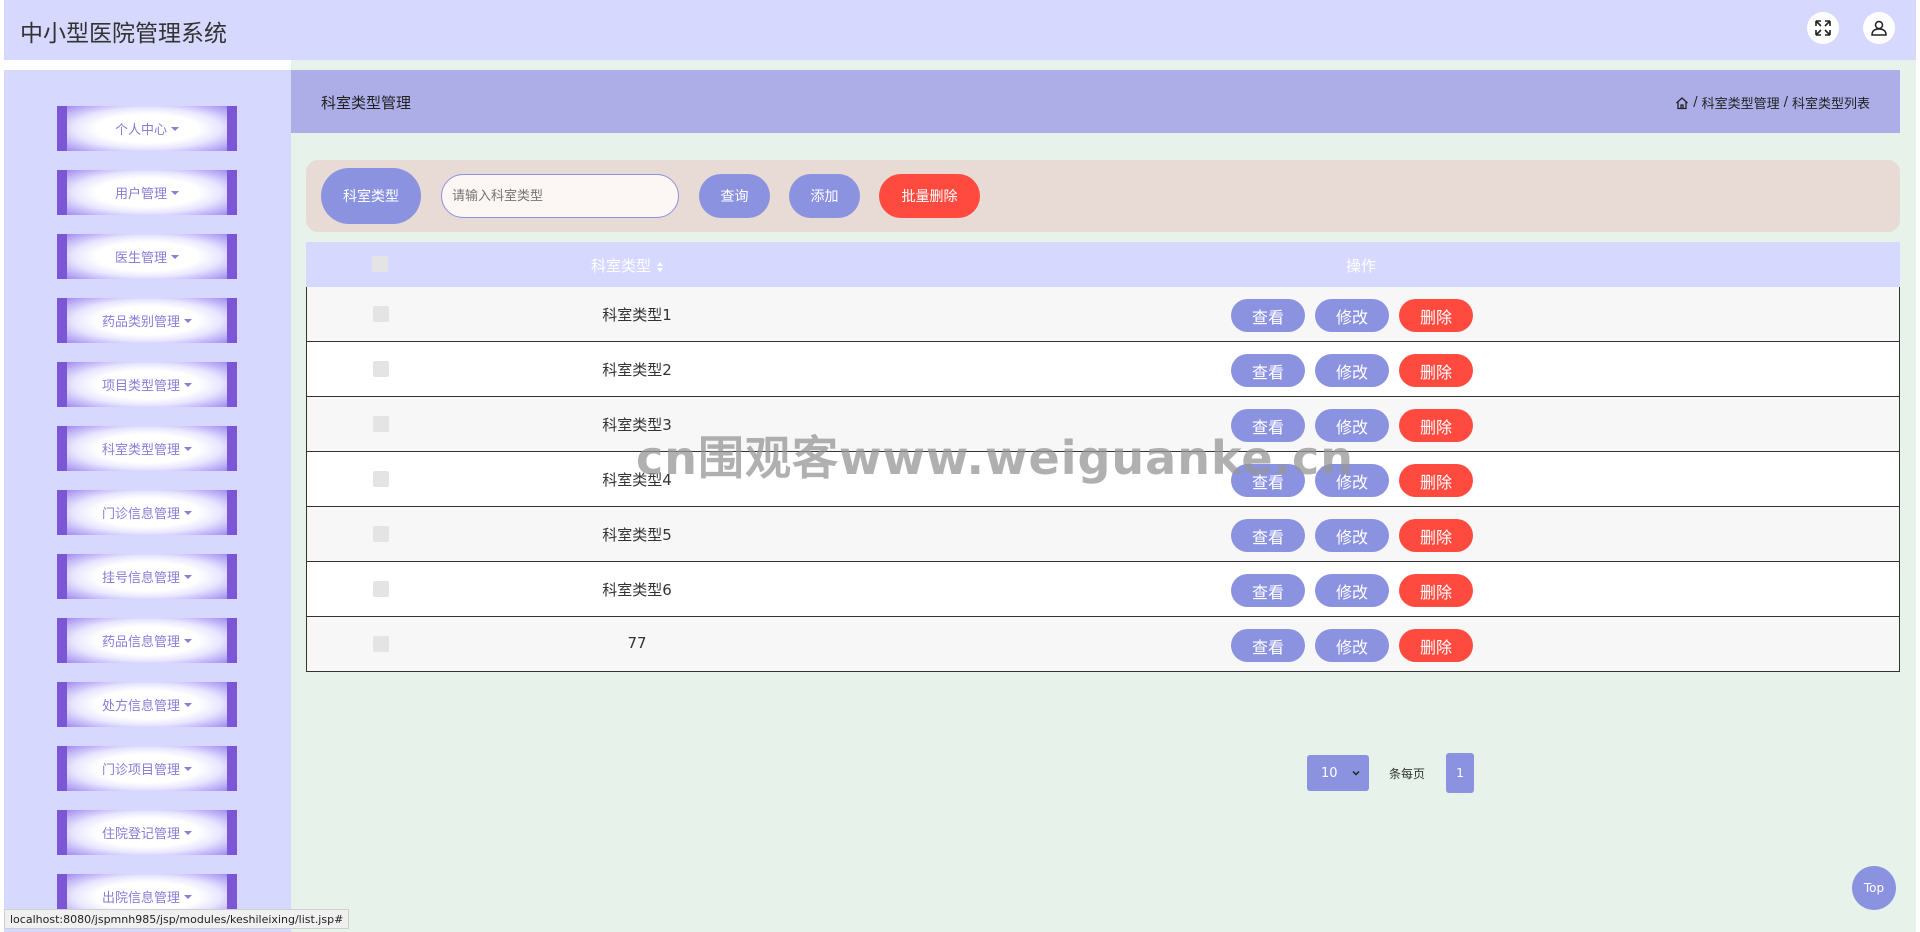 The width and height of the screenshot is (1920, 932). I want to click on column-header-name: 科室类型, so click(627, 265).